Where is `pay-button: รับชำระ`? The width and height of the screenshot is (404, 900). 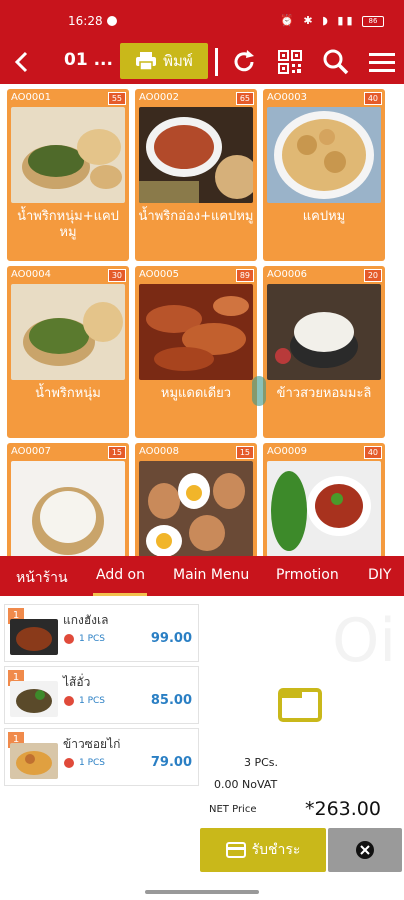 pay-button: รับชำระ is located at coordinates (263, 850).